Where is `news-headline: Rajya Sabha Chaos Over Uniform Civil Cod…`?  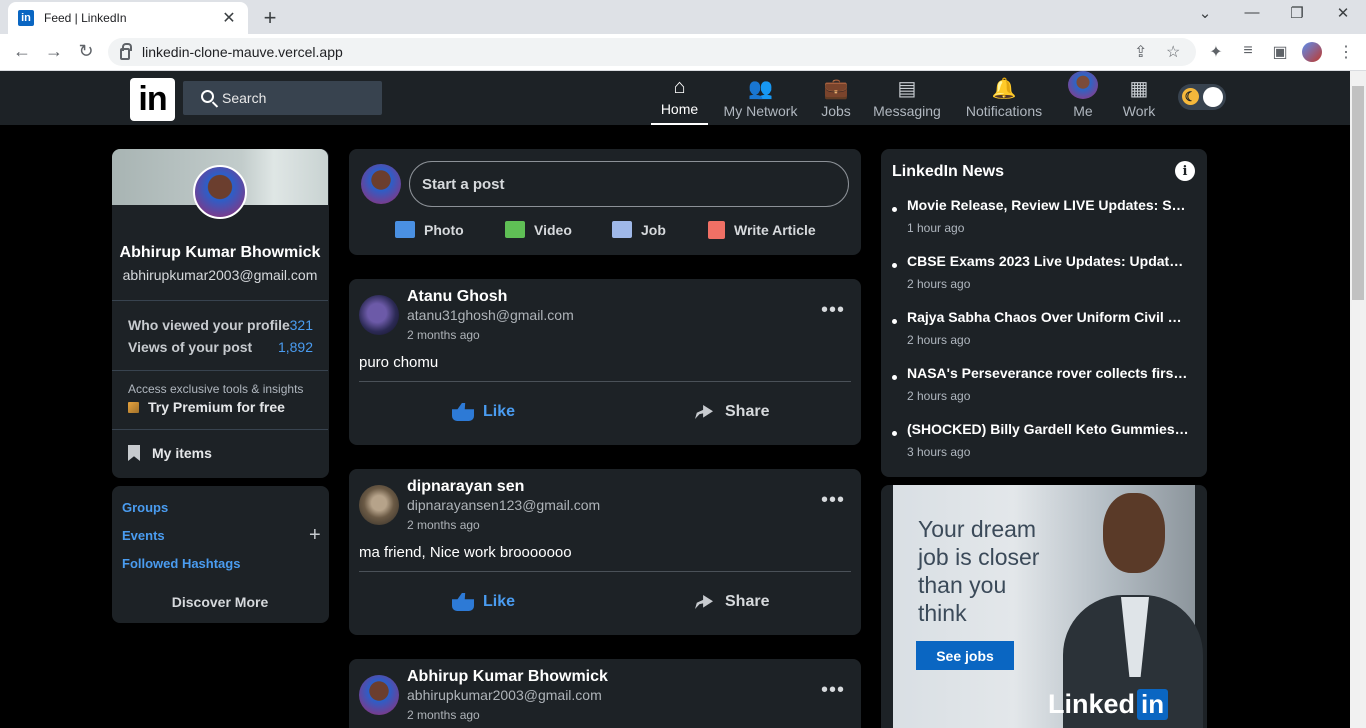 news-headline: Rajya Sabha Chaos Over Uniform Civil Cod… is located at coordinates (1048, 317).